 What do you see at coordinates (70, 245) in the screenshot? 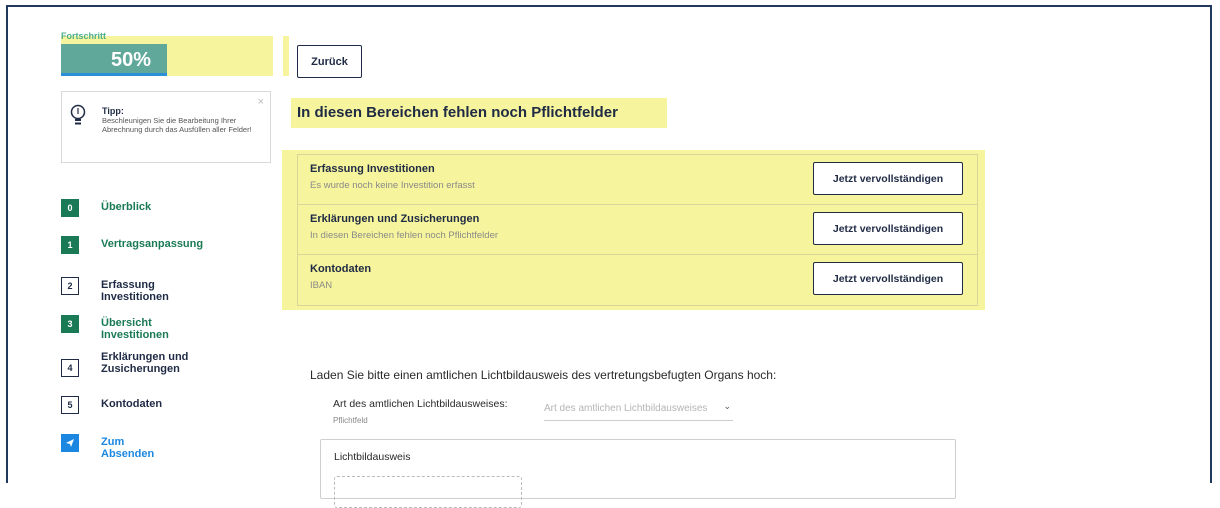
I see `step-badge: 1` at bounding box center [70, 245].